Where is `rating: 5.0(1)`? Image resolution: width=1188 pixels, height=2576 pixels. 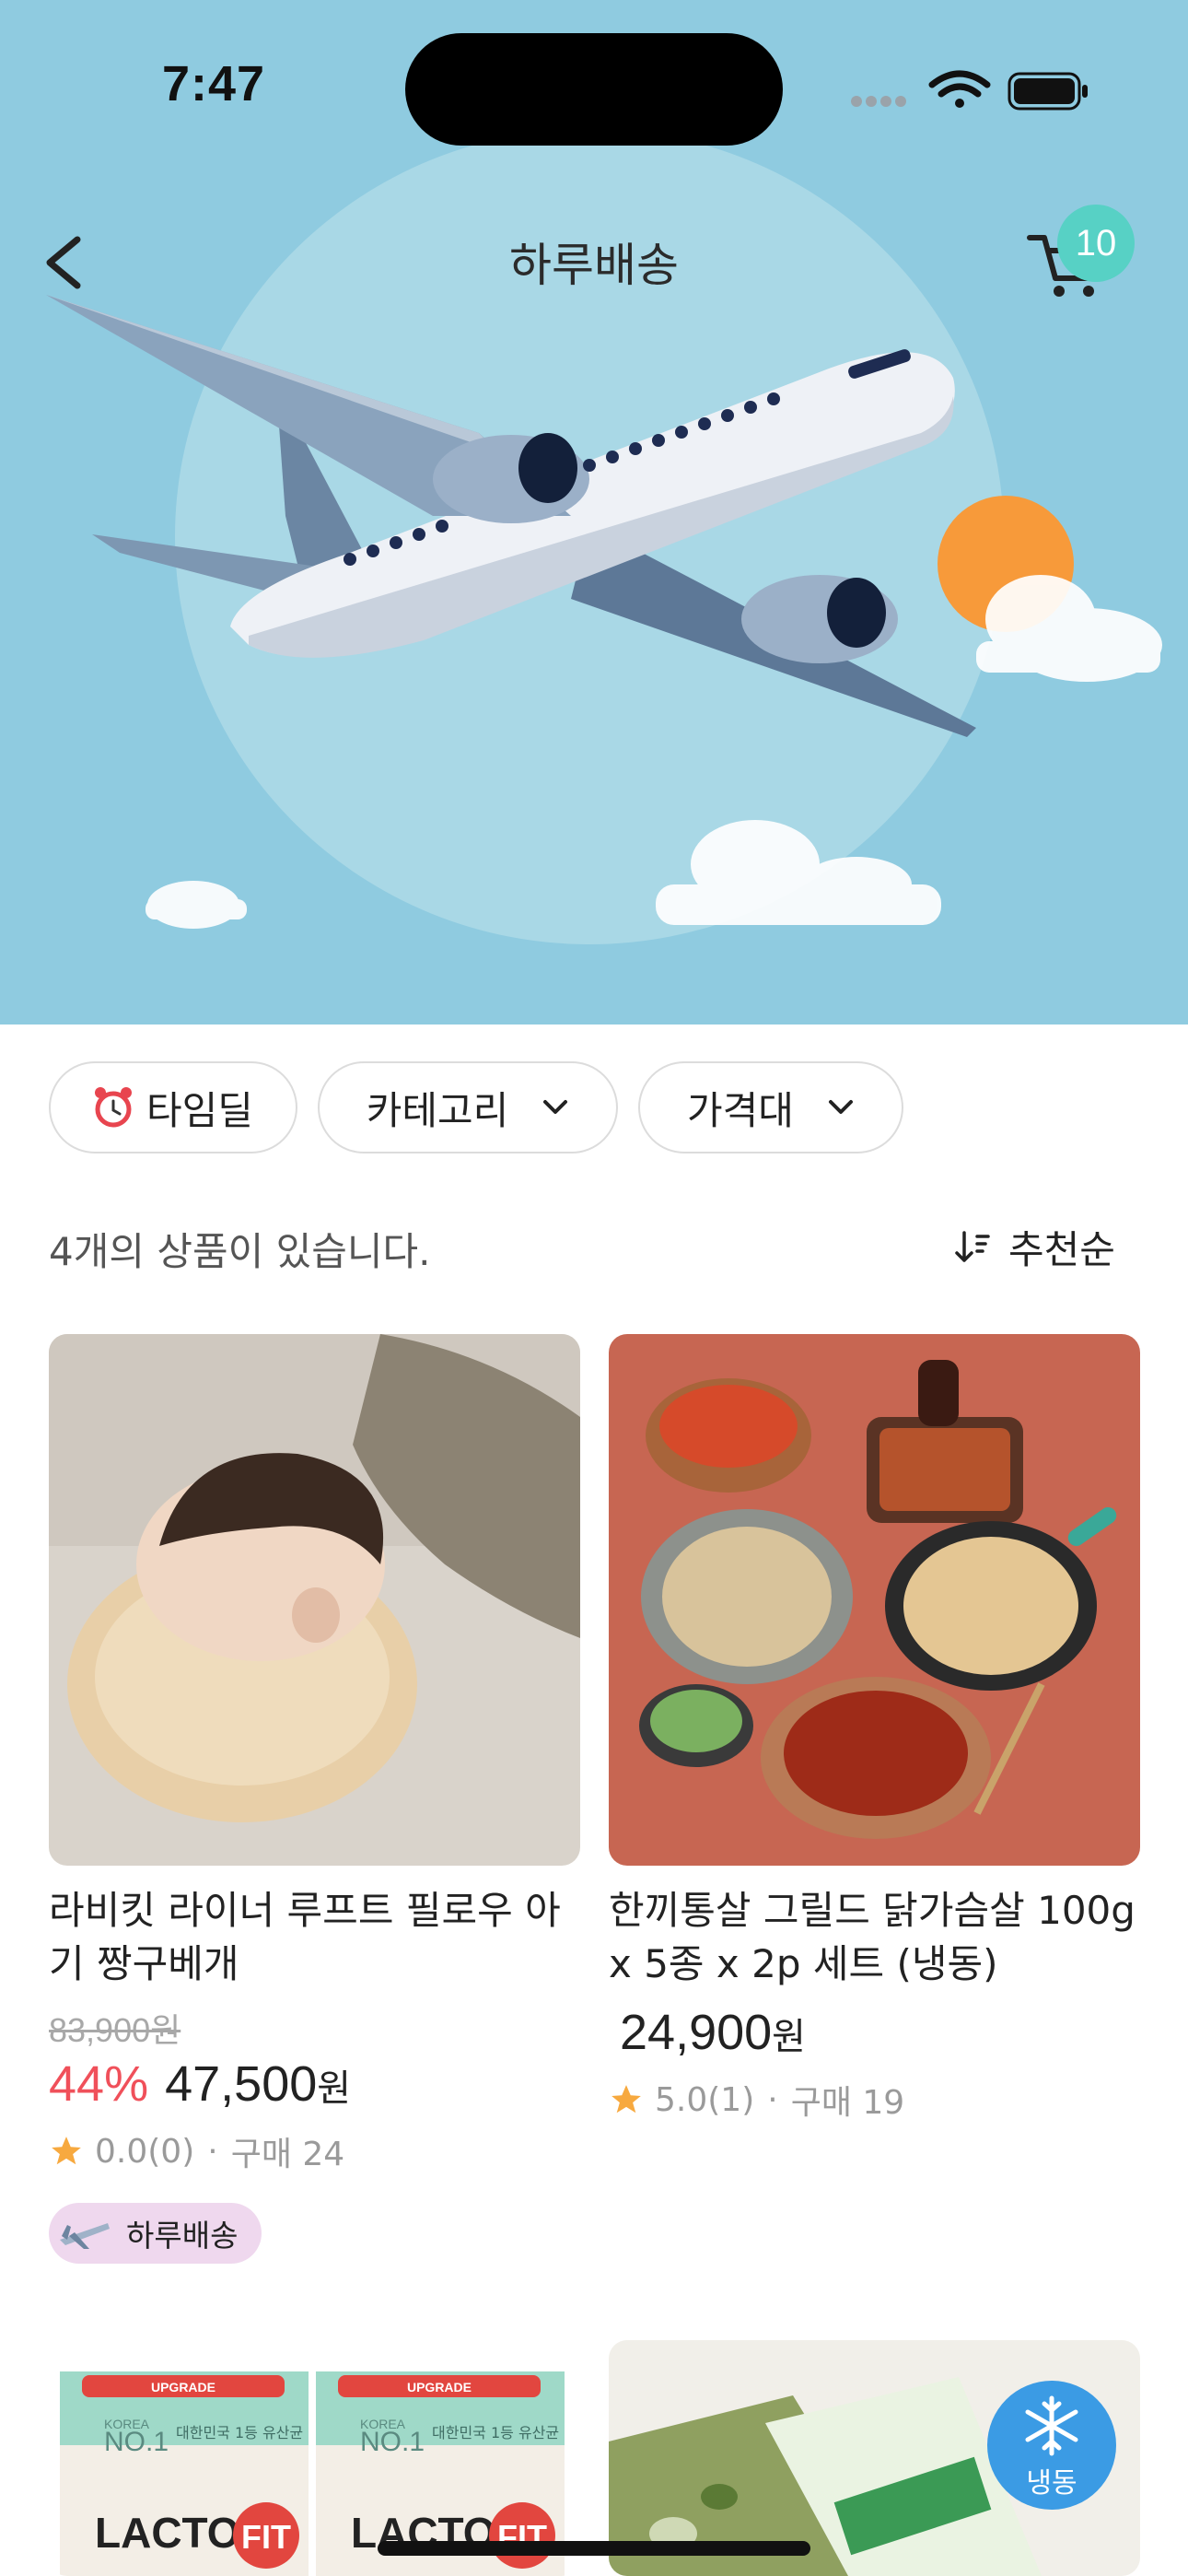
rating: 5.0(1) is located at coordinates (705, 2099).